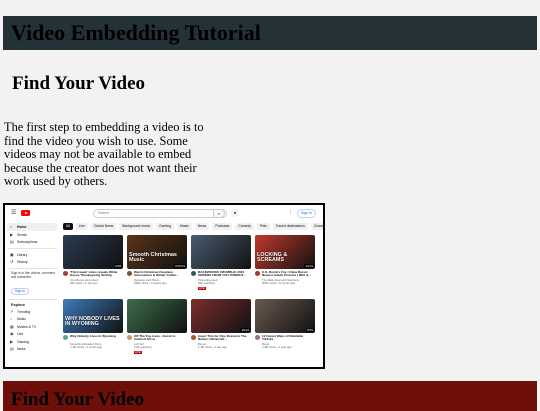 This screenshot has width=540, height=411. What do you see at coordinates (12, 349) in the screenshot?
I see `sidebar-icon: ▤` at bounding box center [12, 349].